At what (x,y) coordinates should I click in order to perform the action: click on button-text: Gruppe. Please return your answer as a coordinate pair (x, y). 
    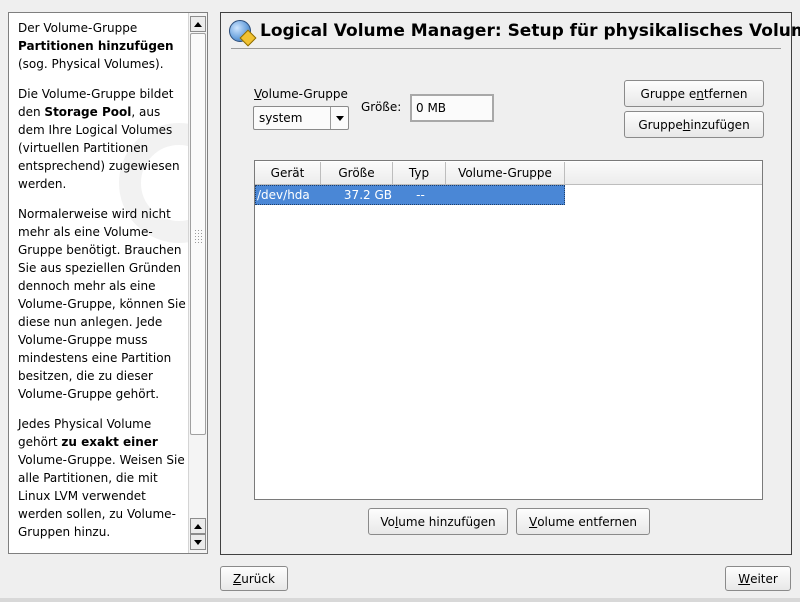
    Looking at the image, I should click on (660, 124).